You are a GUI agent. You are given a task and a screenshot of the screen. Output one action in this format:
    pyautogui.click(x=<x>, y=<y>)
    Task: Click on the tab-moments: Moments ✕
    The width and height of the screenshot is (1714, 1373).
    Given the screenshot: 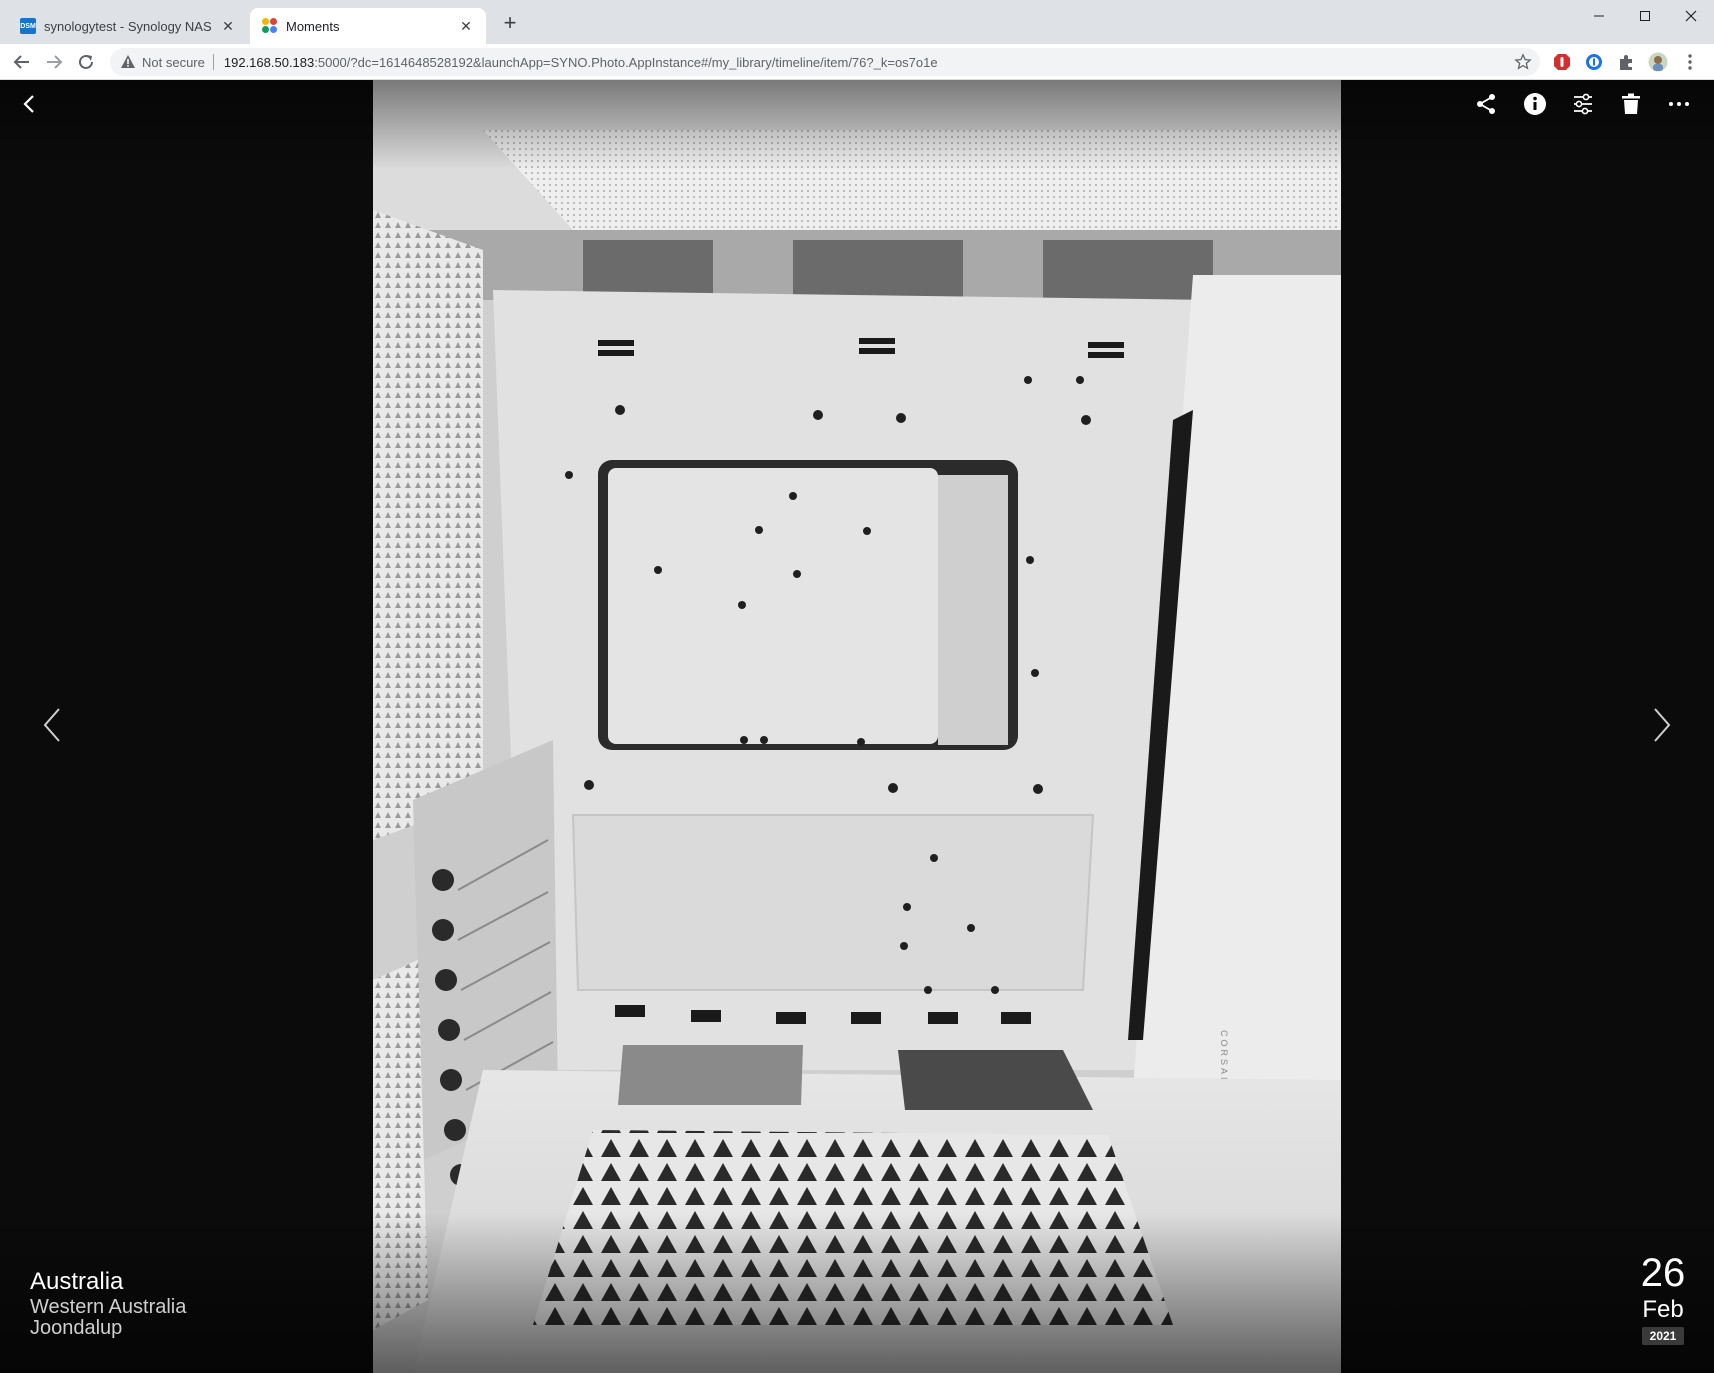 What is the action you would take?
    pyautogui.click(x=368, y=26)
    